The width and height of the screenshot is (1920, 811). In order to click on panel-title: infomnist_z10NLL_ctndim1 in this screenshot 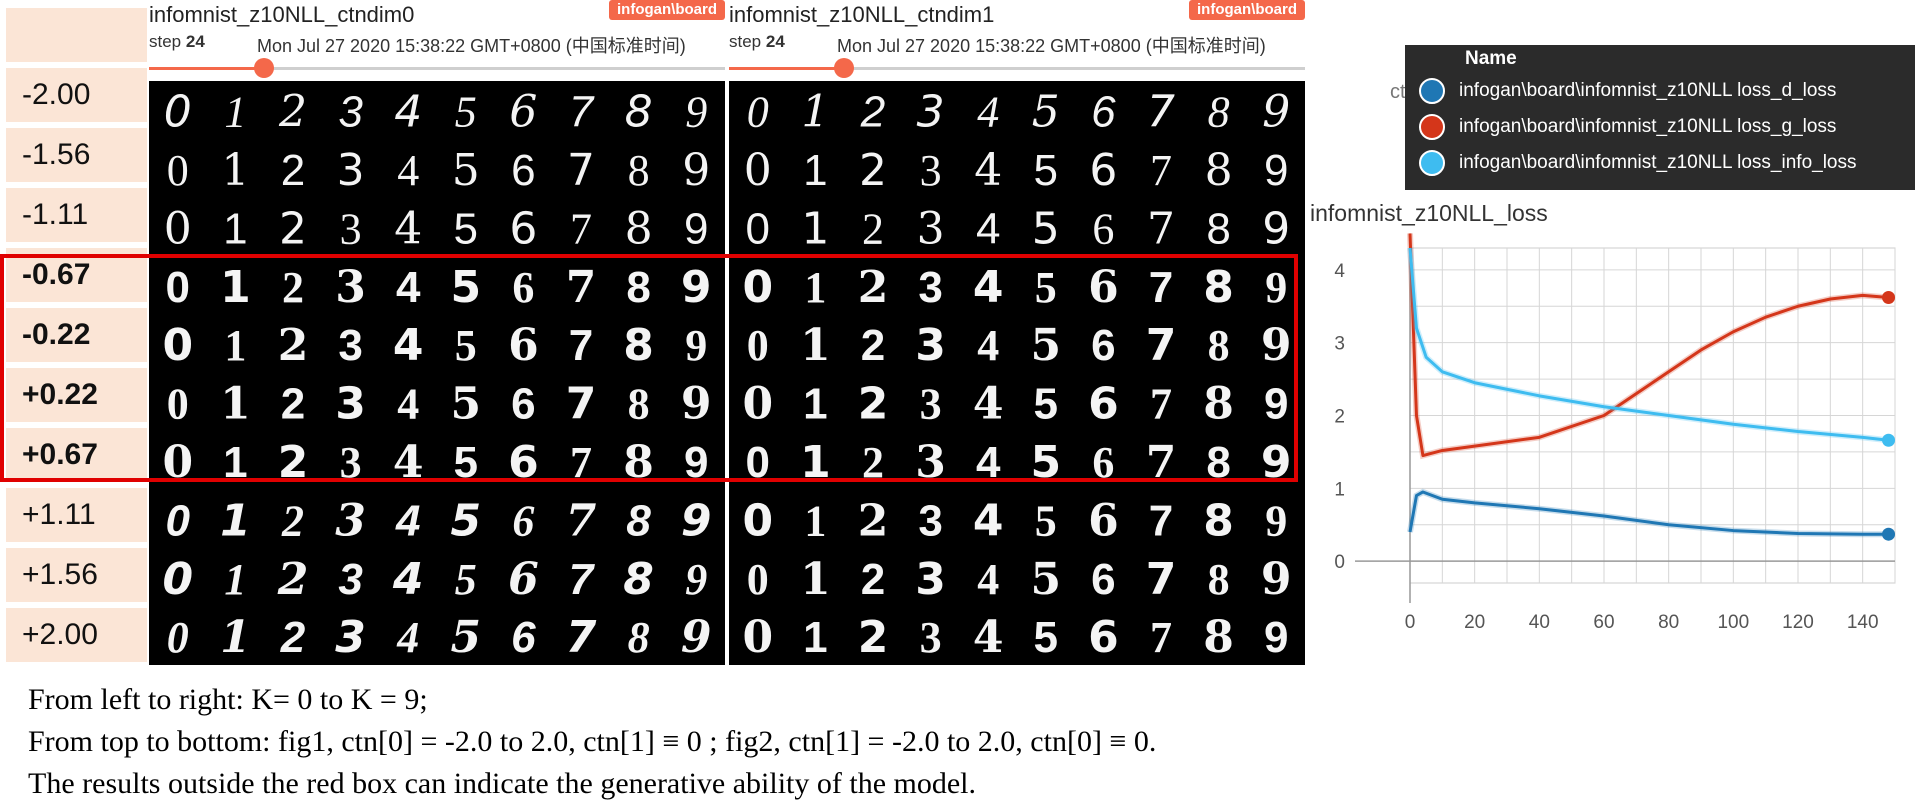, I will do `click(862, 14)`.